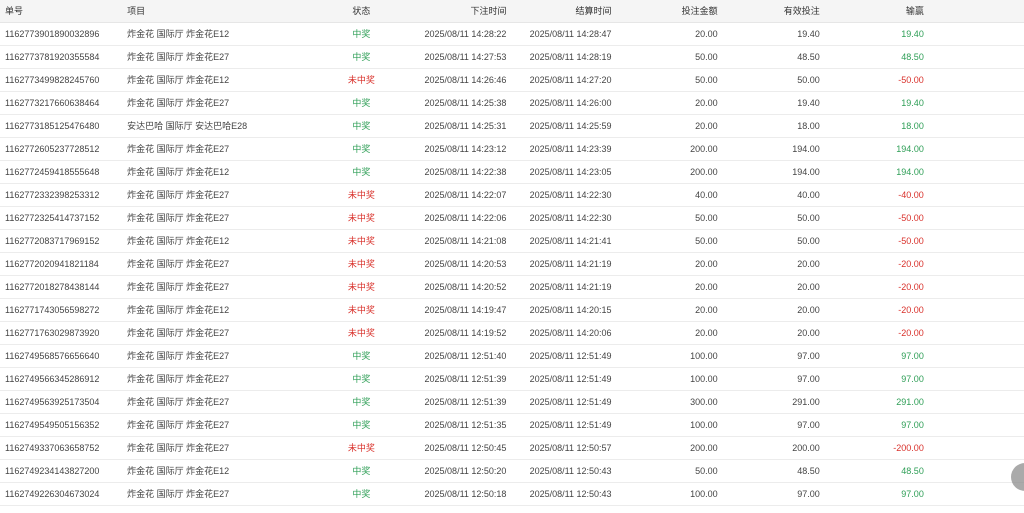 The image size is (1024, 513). I want to click on header-rebate: 返水, so click(973, 11).